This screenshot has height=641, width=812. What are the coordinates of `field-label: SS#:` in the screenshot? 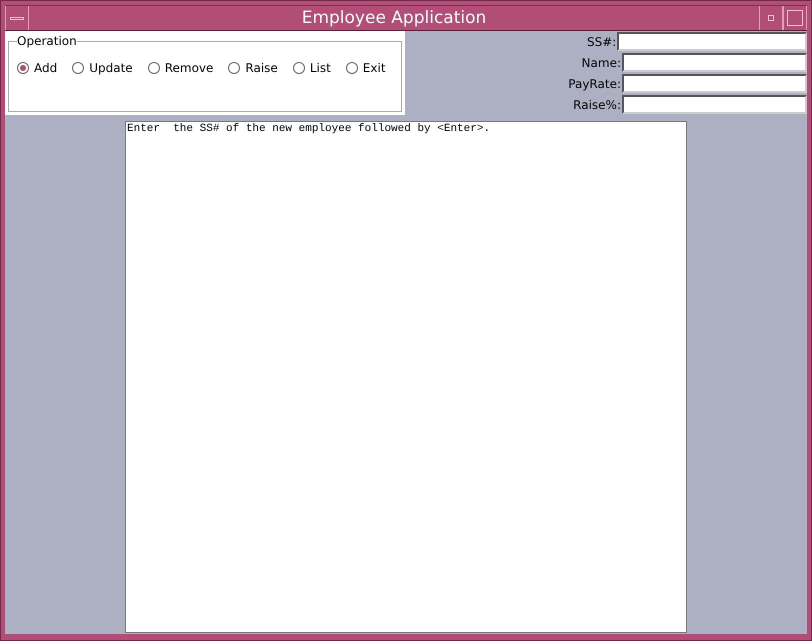 It's located at (601, 41).